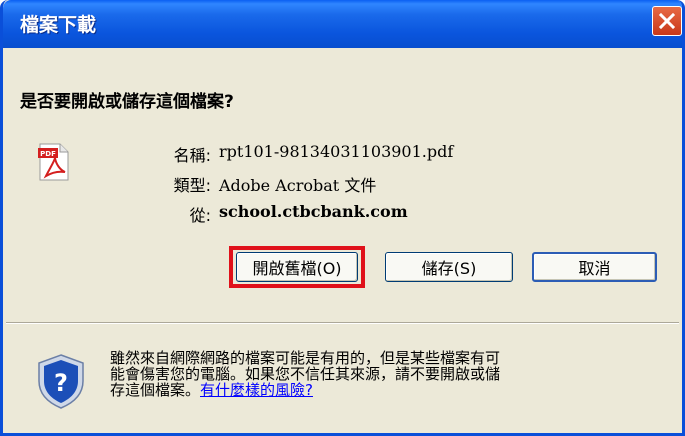 This screenshot has height=436, width=685. Describe the element at coordinates (305, 358) in the screenshot. I see `warning-line-1: 雖然來自網際網路的檔案可能是有用的，但是某些檔案有可` at that location.